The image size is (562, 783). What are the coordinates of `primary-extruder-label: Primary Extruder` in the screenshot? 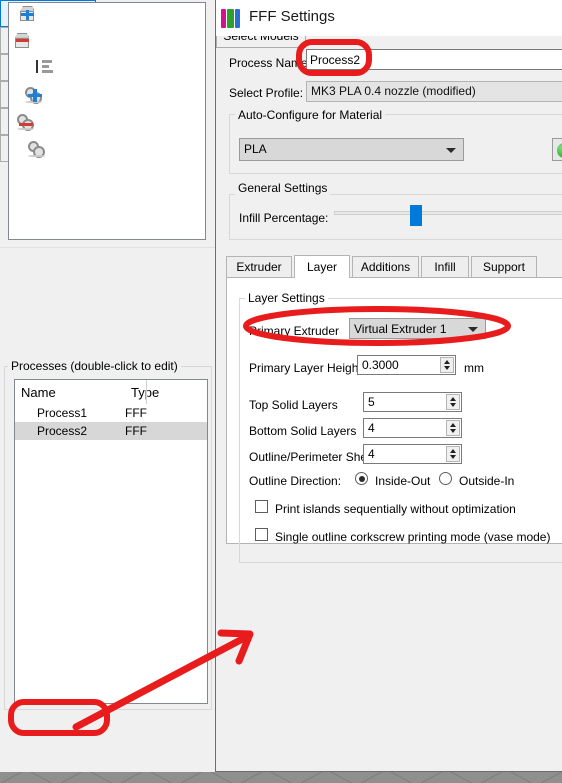 It's located at (294, 331).